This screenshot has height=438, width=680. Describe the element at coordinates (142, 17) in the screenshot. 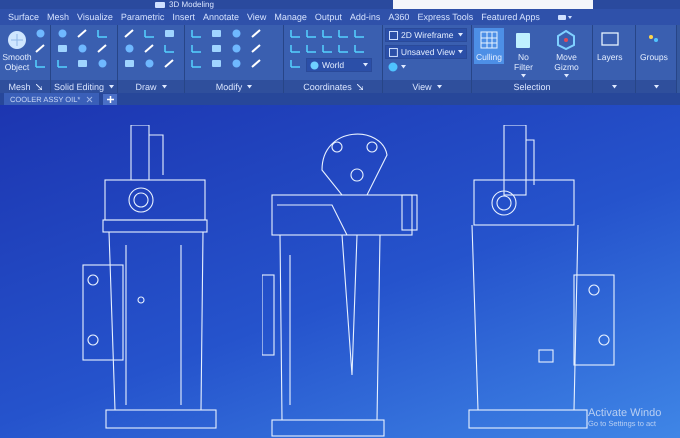

I see `ribbon-tab: Parametric` at that location.